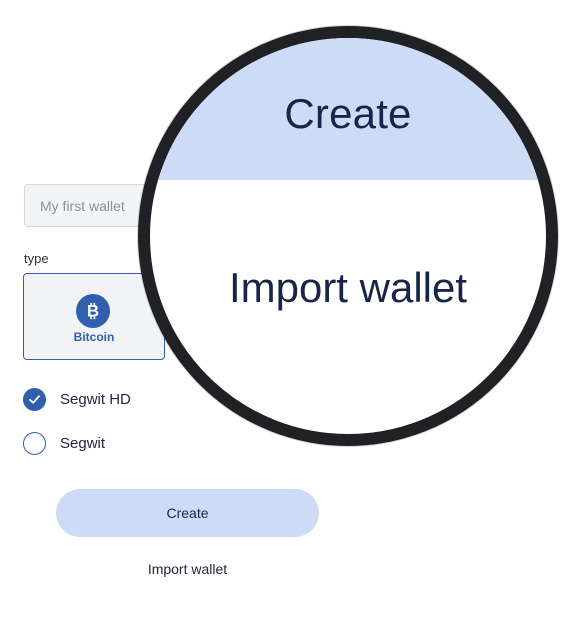 This screenshot has width=584, height=635. I want to click on bitcoin-icon: B, so click(93, 311).